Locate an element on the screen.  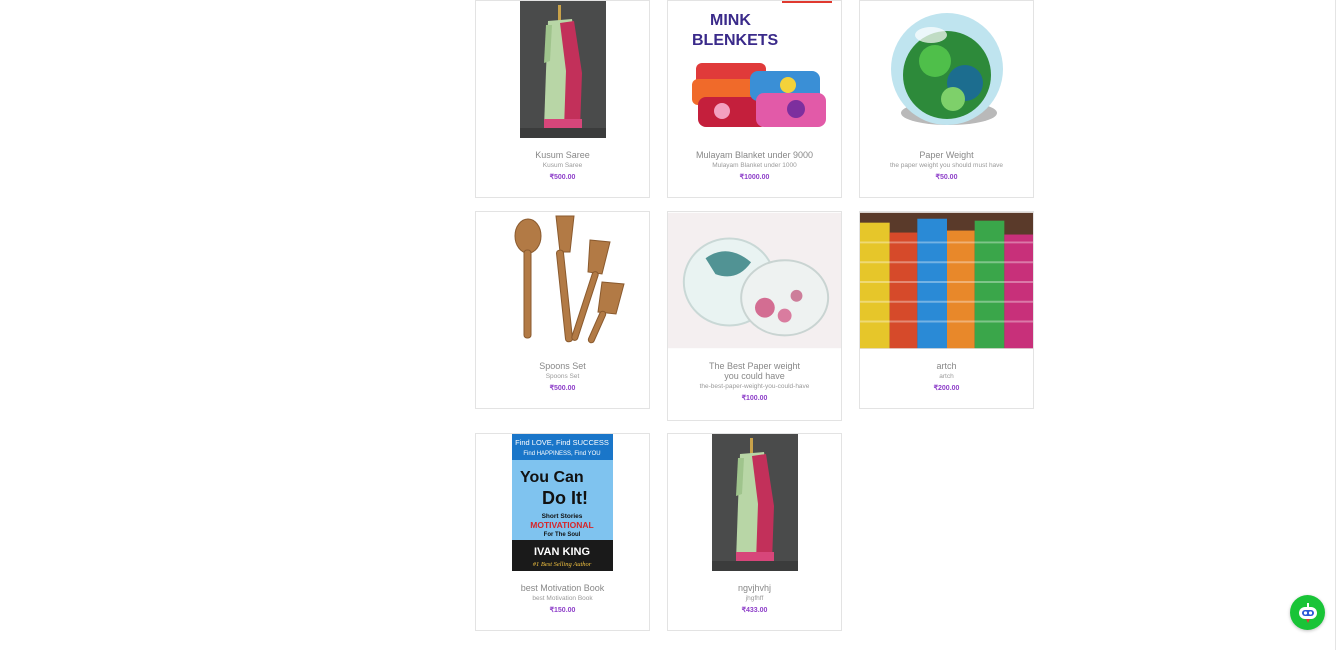
product-price: ₹50.00 is located at coordinates (946, 177).